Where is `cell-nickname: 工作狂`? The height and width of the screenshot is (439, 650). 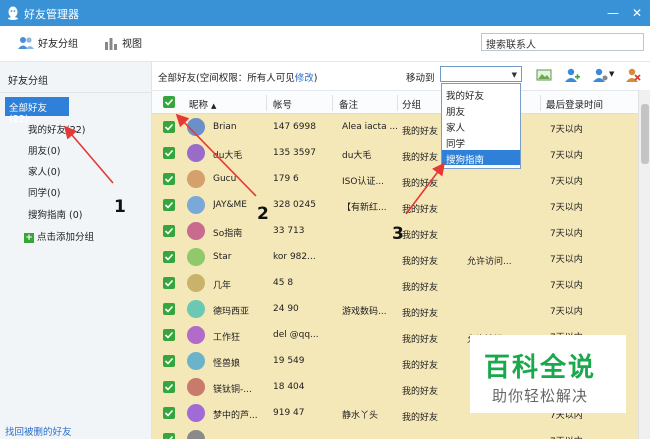 cell-nickname: 工作狂 is located at coordinates (227, 338).